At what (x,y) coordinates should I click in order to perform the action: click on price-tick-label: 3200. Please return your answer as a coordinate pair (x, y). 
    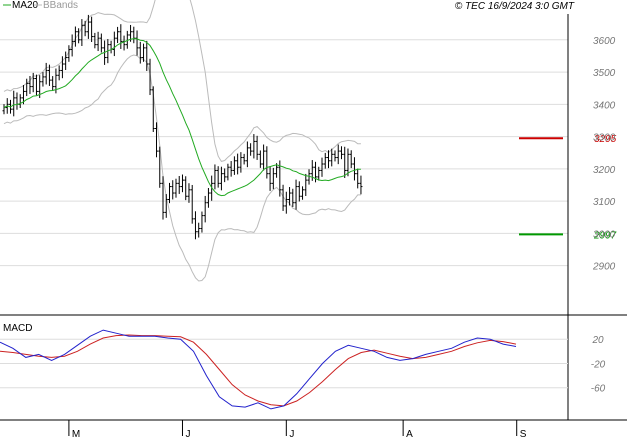
    Looking at the image, I should click on (604, 170).